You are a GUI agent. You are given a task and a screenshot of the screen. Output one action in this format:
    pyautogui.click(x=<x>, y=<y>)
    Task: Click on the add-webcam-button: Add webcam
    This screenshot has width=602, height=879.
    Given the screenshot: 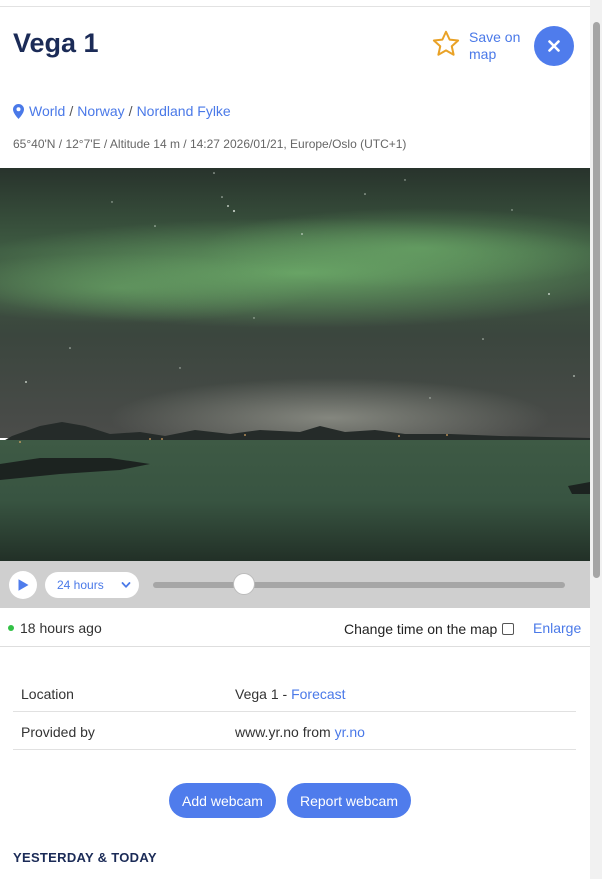 What is the action you would take?
    pyautogui.click(x=222, y=800)
    